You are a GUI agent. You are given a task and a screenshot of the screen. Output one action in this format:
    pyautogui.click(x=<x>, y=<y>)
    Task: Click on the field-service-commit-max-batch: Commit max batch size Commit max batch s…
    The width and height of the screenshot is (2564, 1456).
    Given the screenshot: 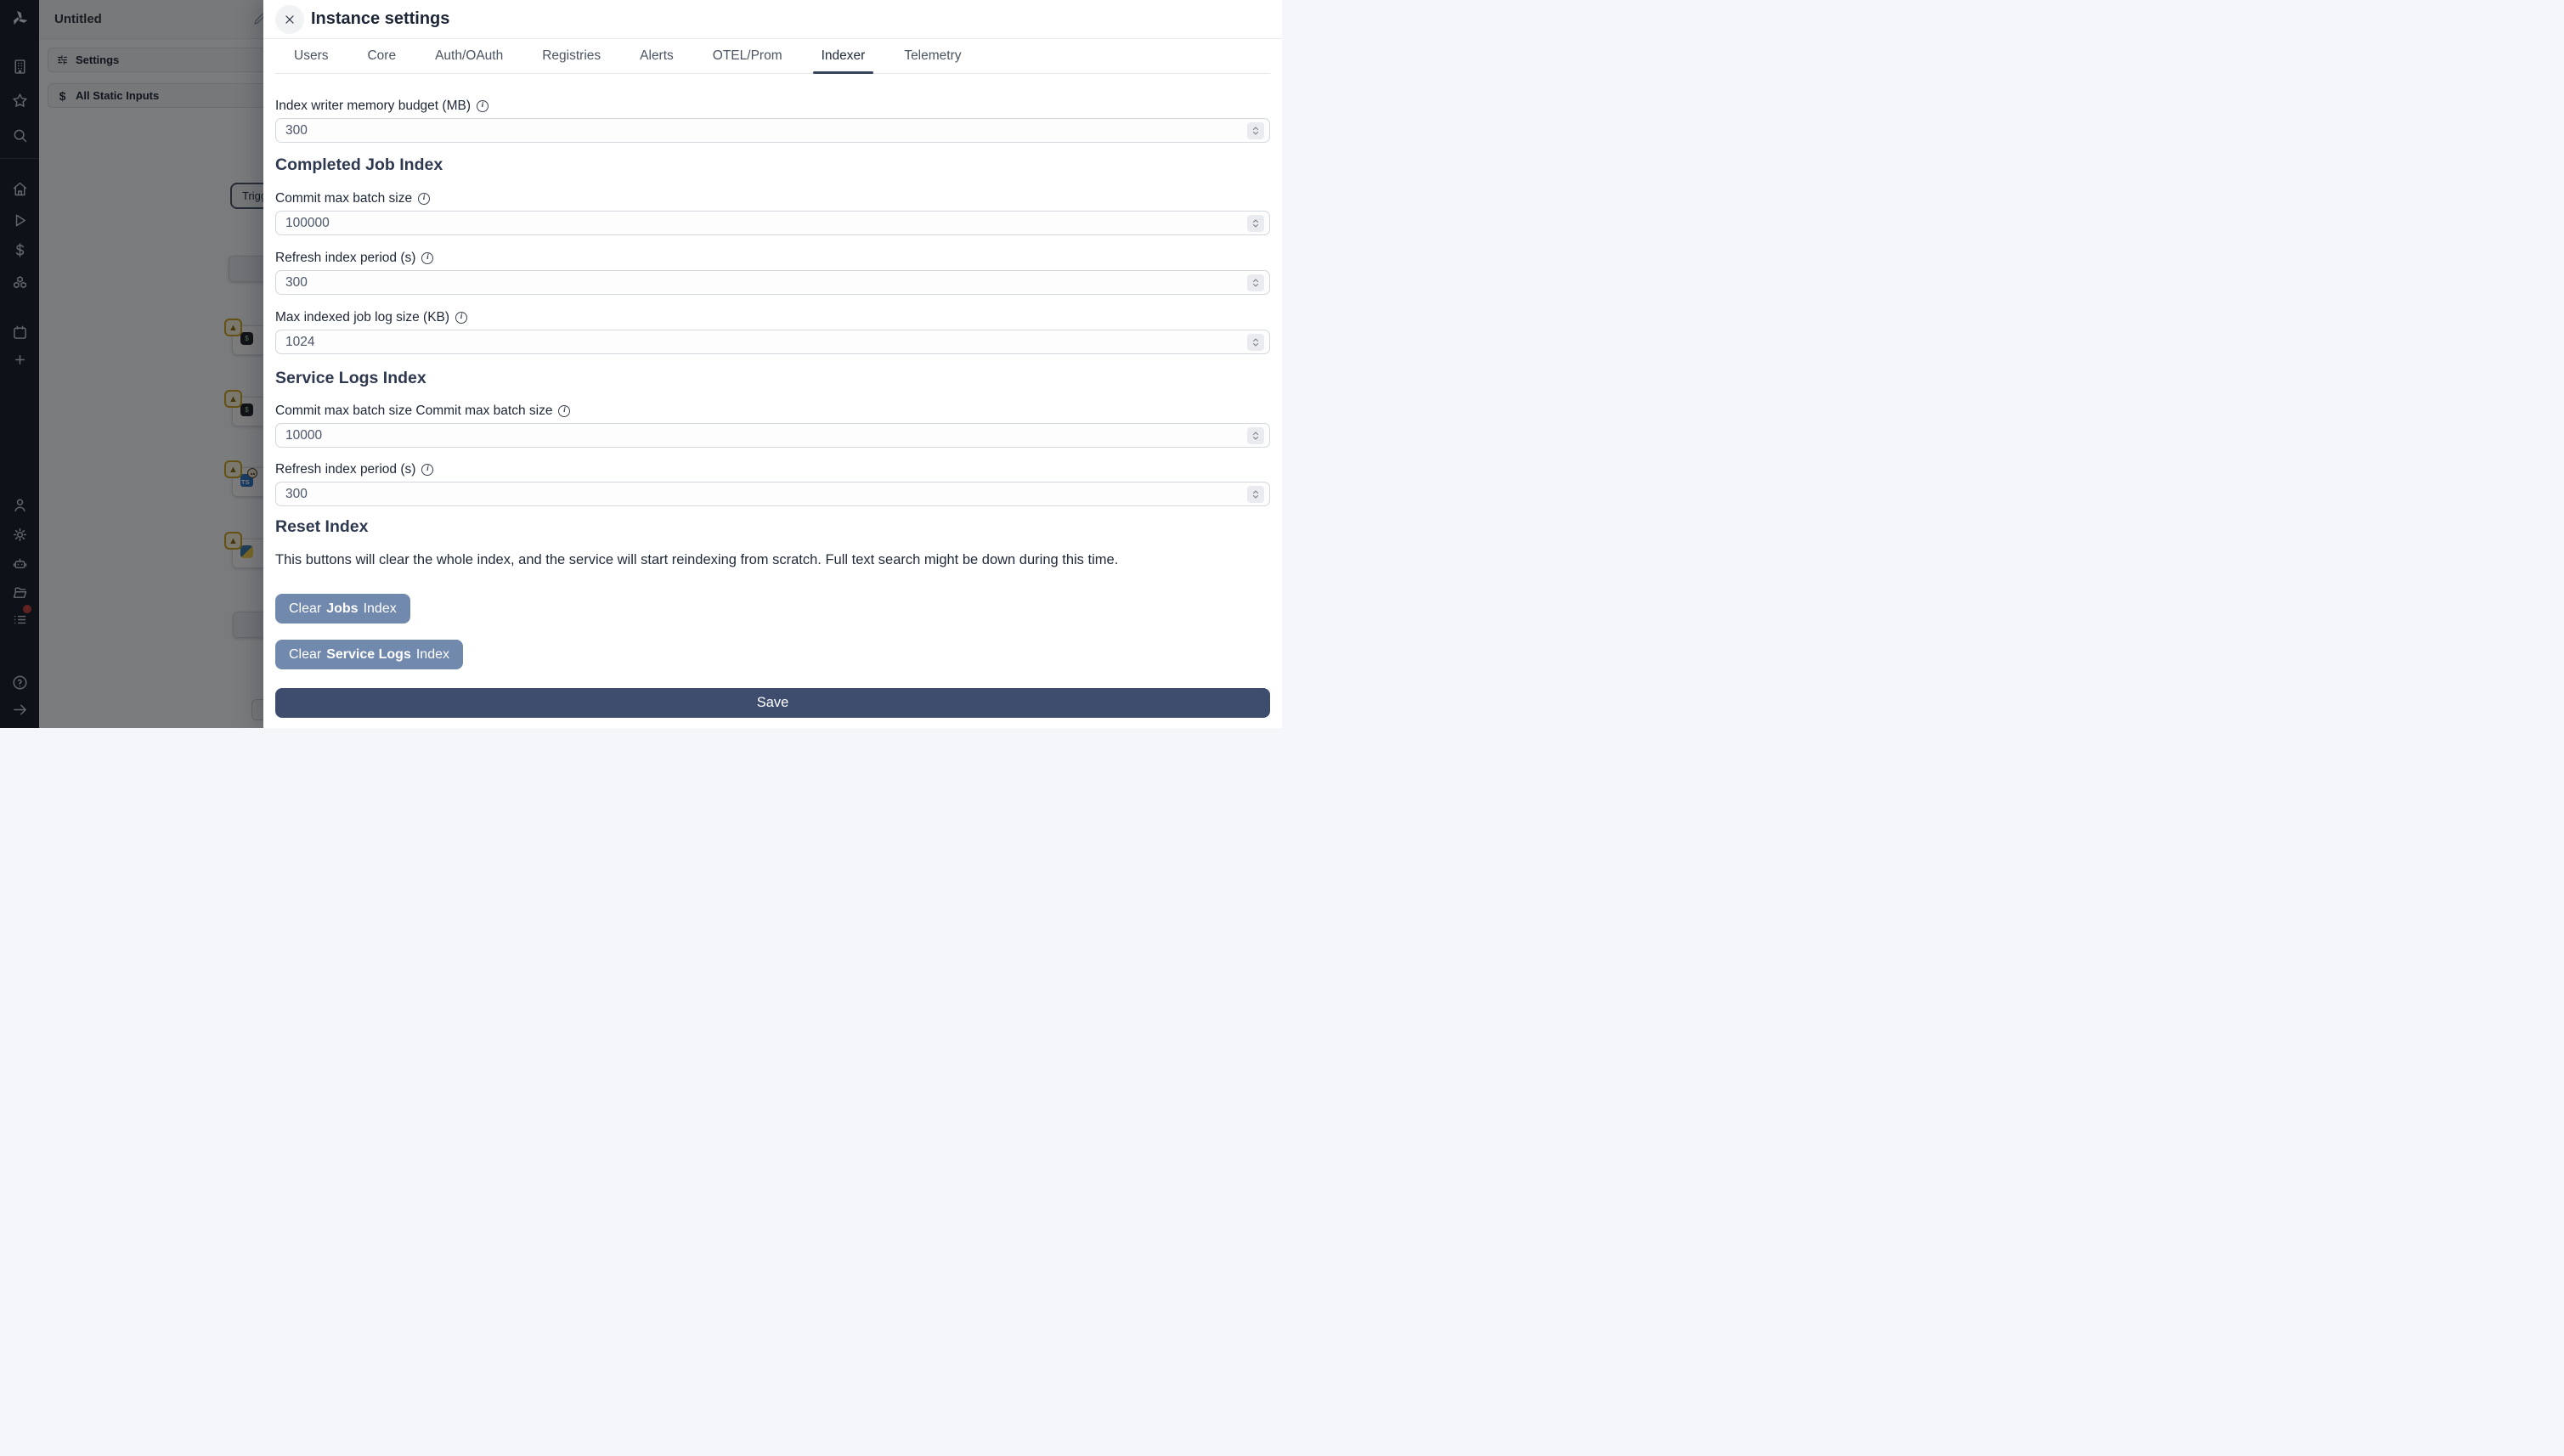 What is the action you would take?
    pyautogui.click(x=772, y=426)
    